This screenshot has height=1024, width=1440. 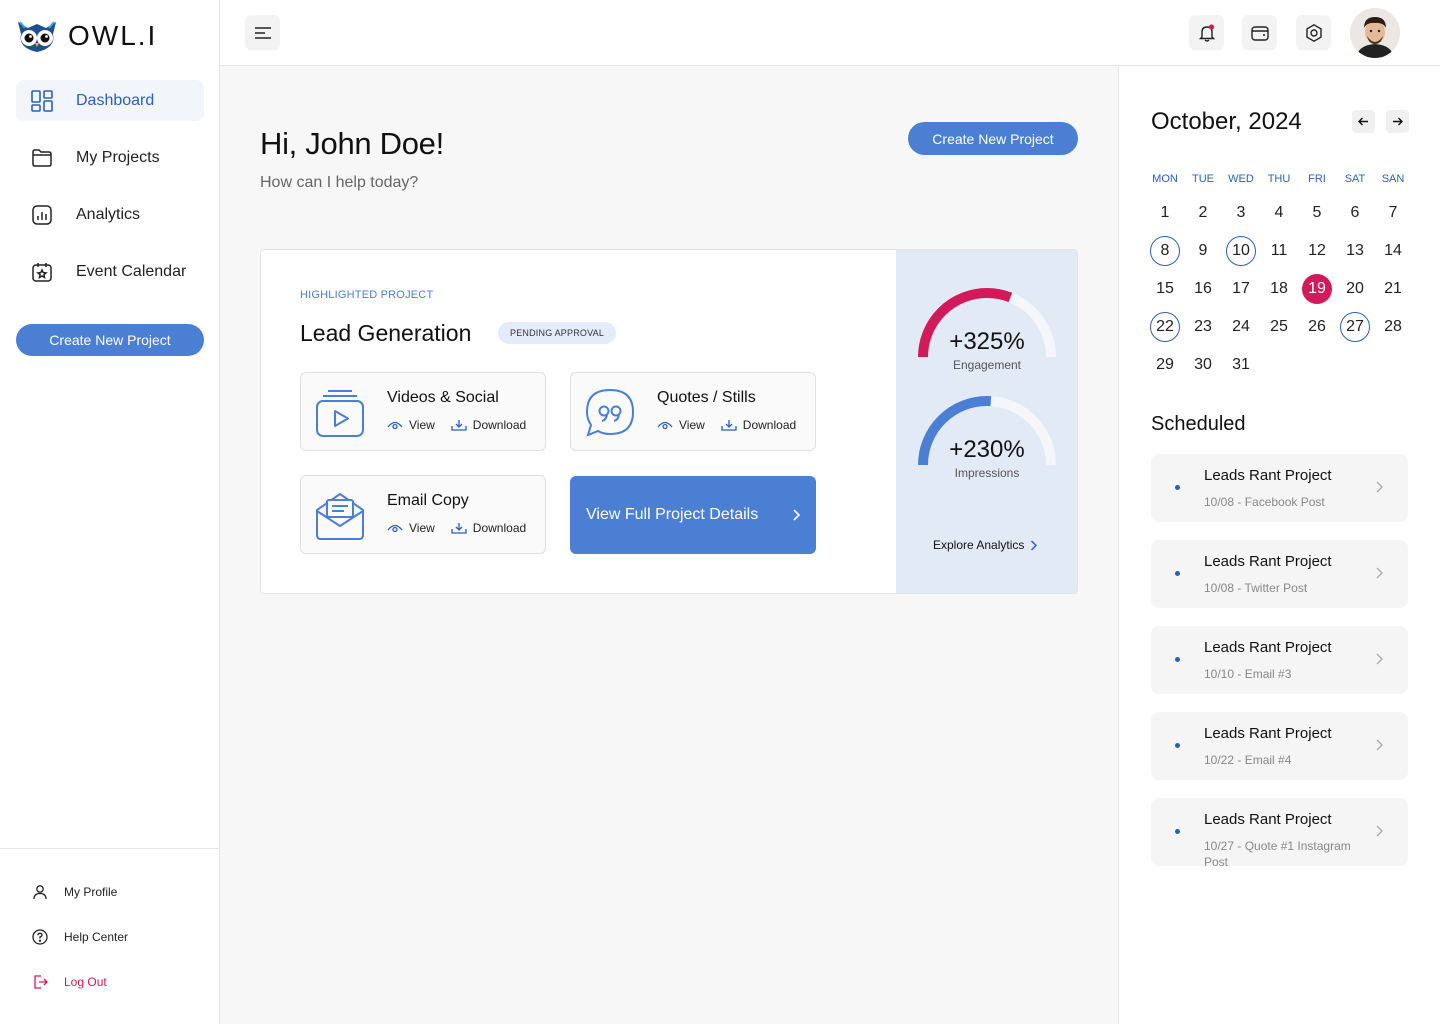 I want to click on explore-analytics-link: Explore Analytics, so click(x=985, y=545).